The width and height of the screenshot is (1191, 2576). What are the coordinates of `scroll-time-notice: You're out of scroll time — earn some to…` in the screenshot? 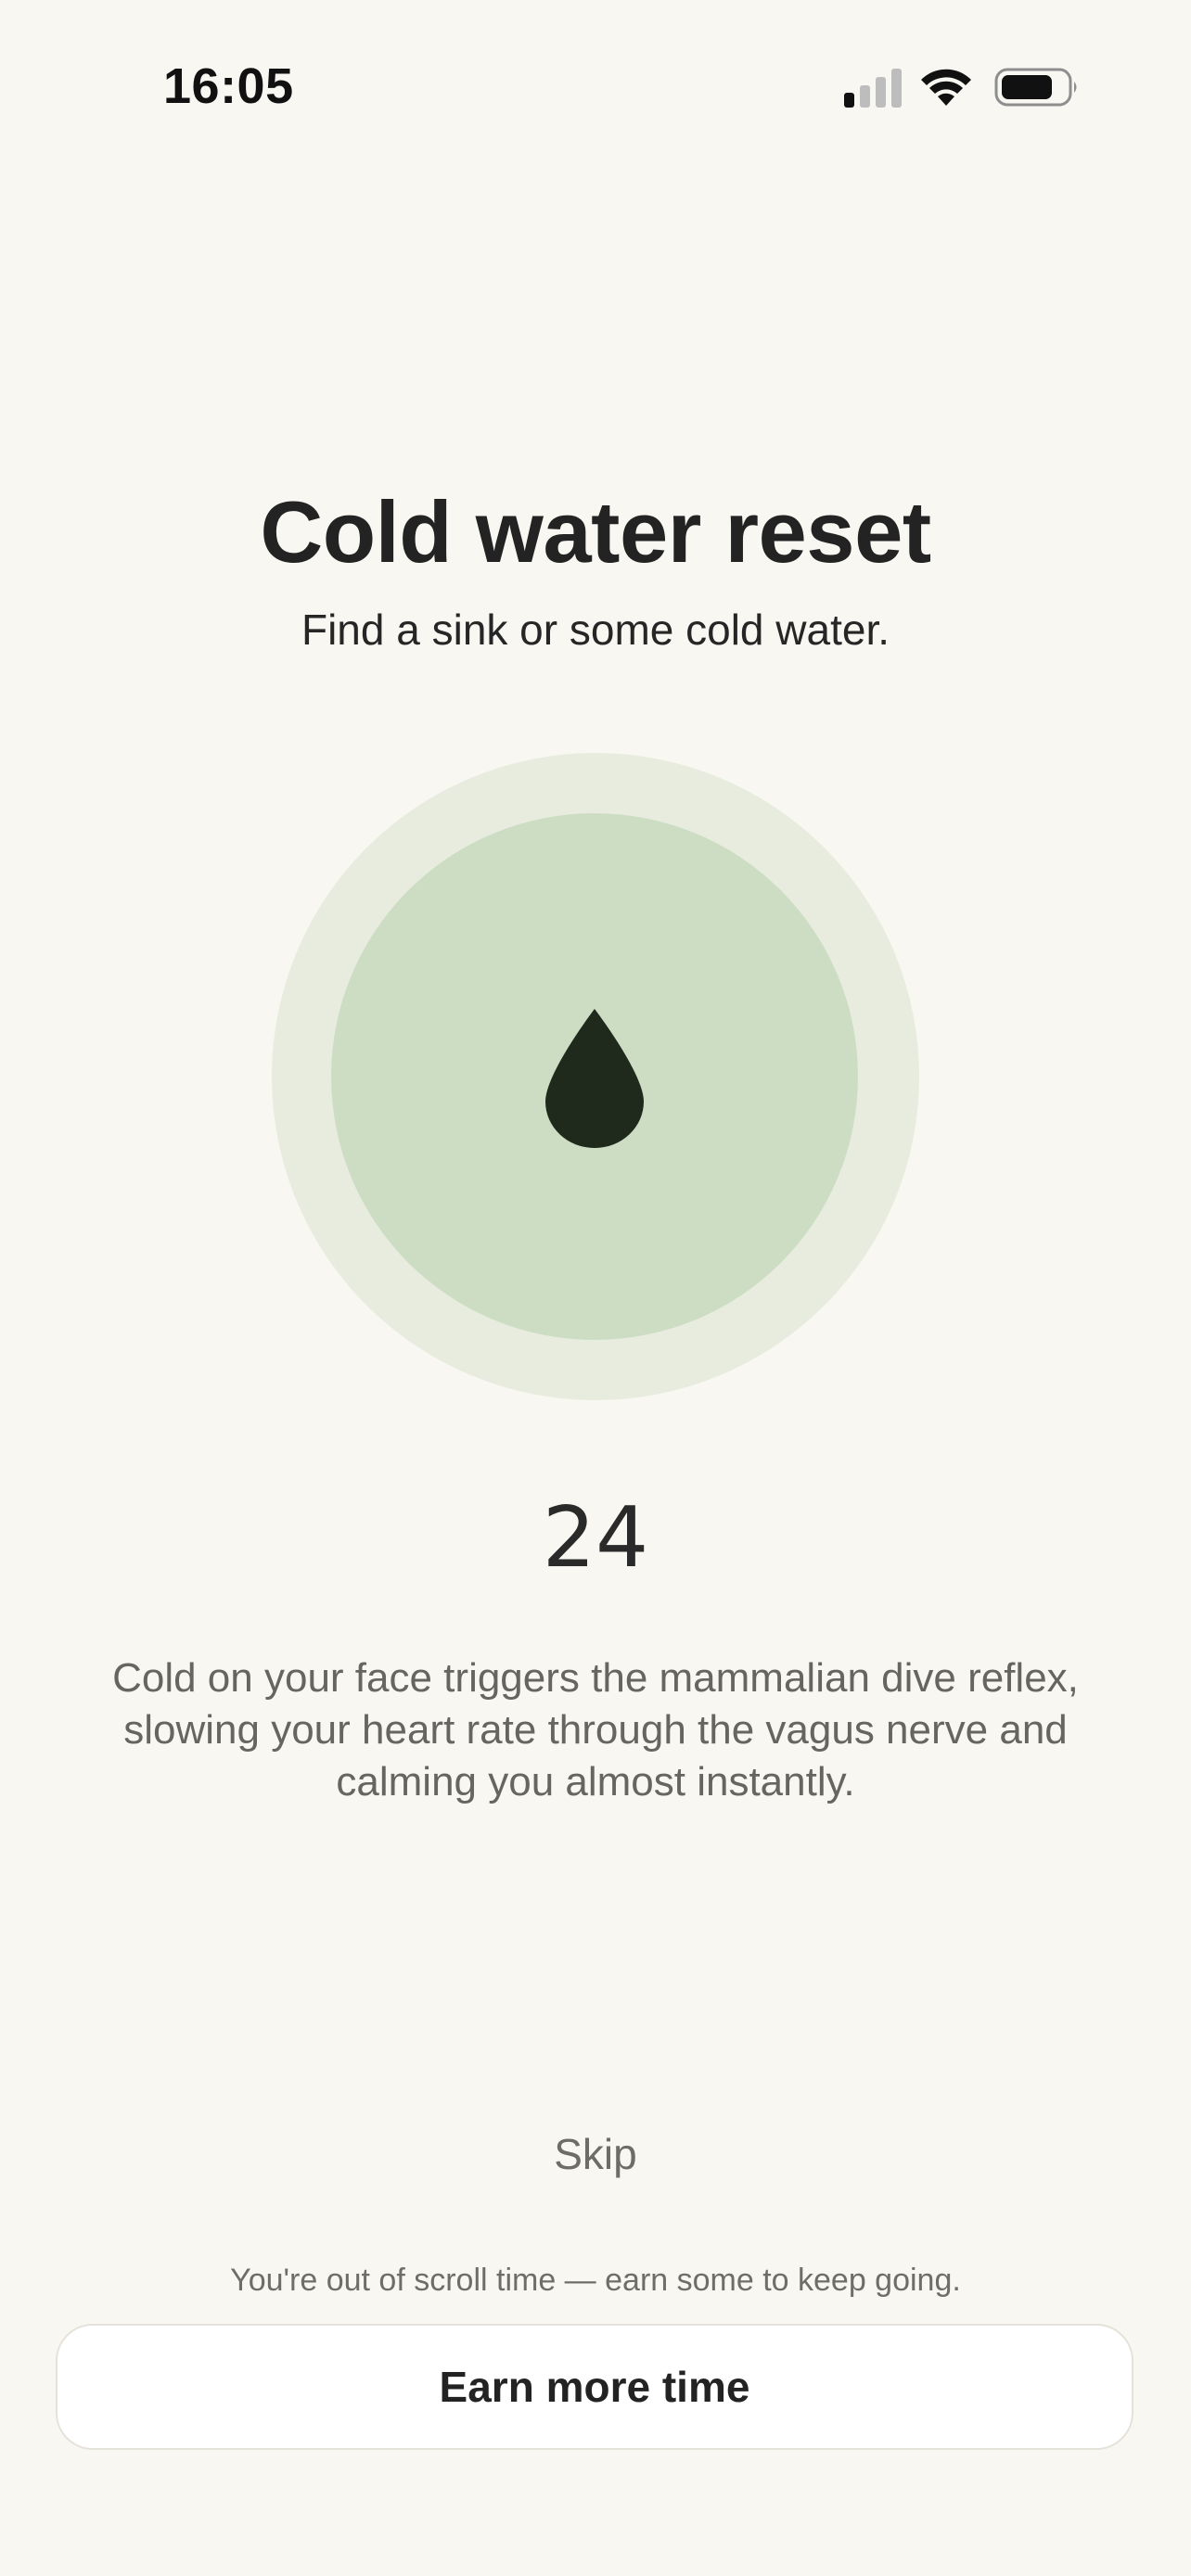 It's located at (595, 2280).